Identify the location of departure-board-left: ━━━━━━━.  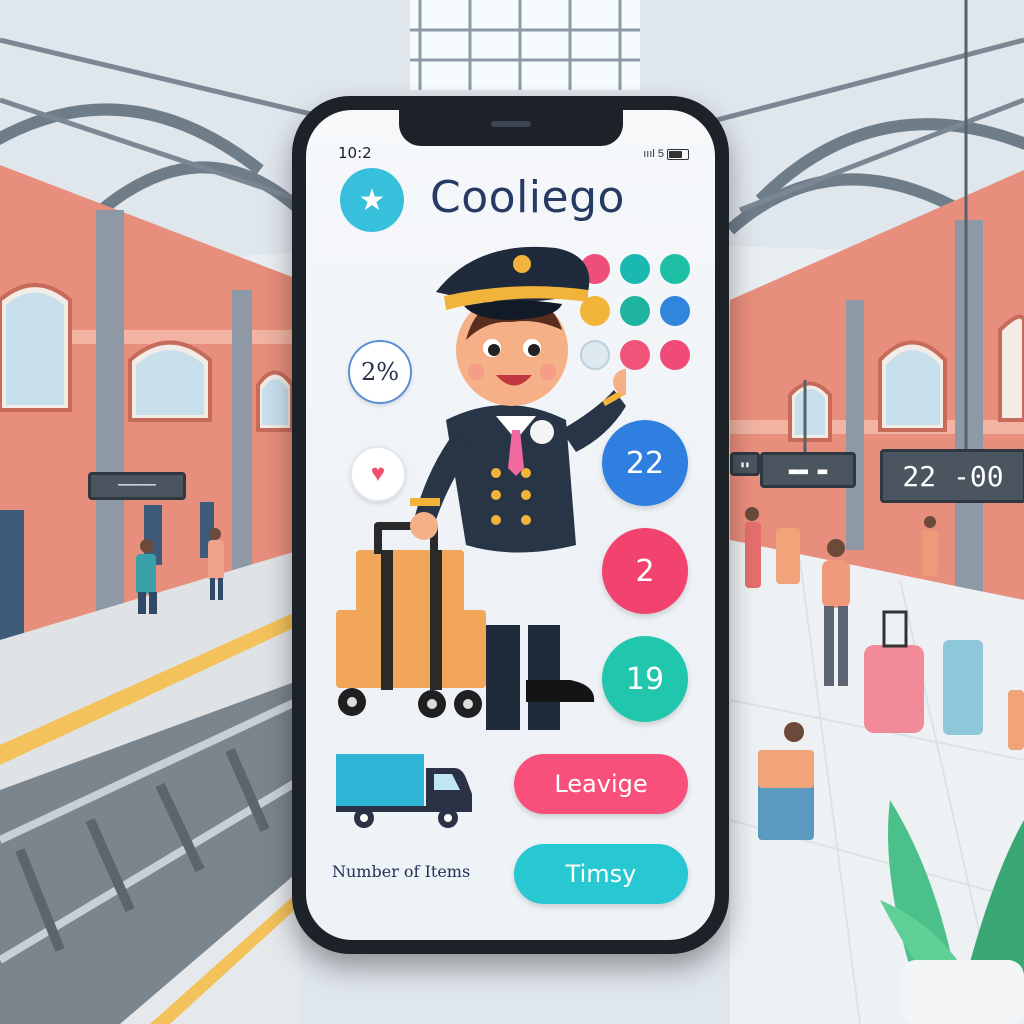
(137, 486).